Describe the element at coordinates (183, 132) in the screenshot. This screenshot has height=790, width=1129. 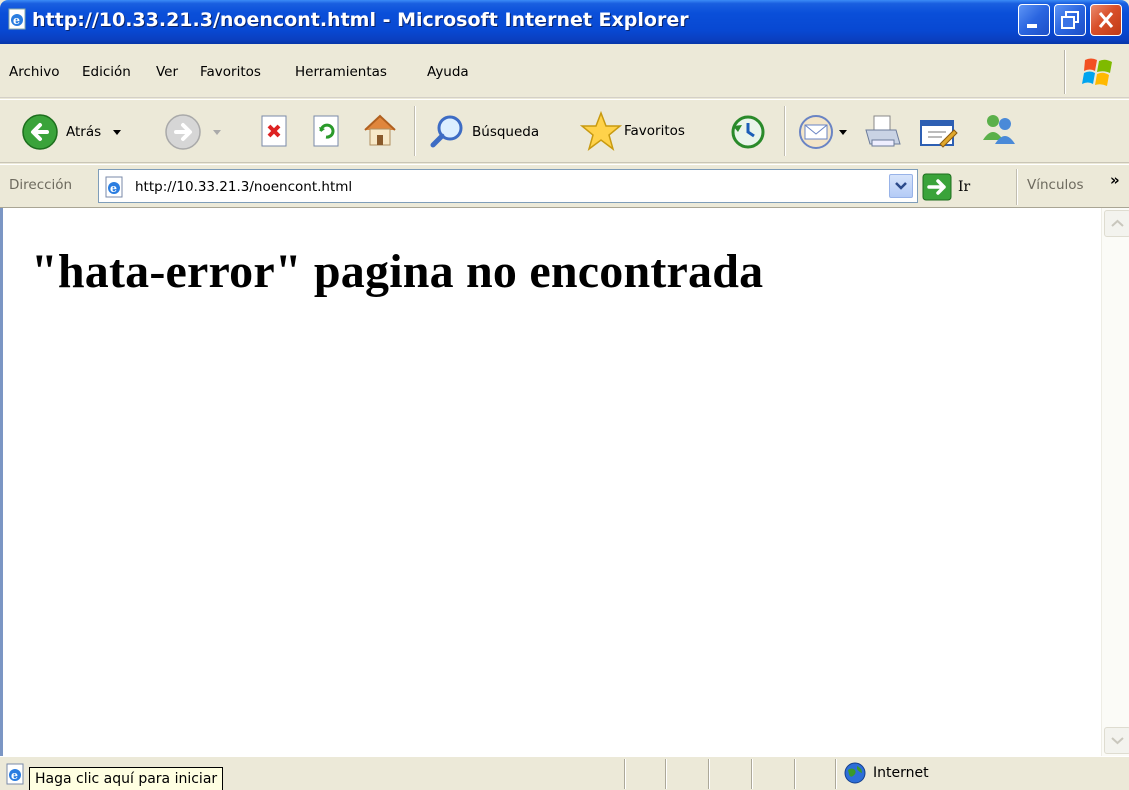
I see `forward-arrow-icon` at that location.